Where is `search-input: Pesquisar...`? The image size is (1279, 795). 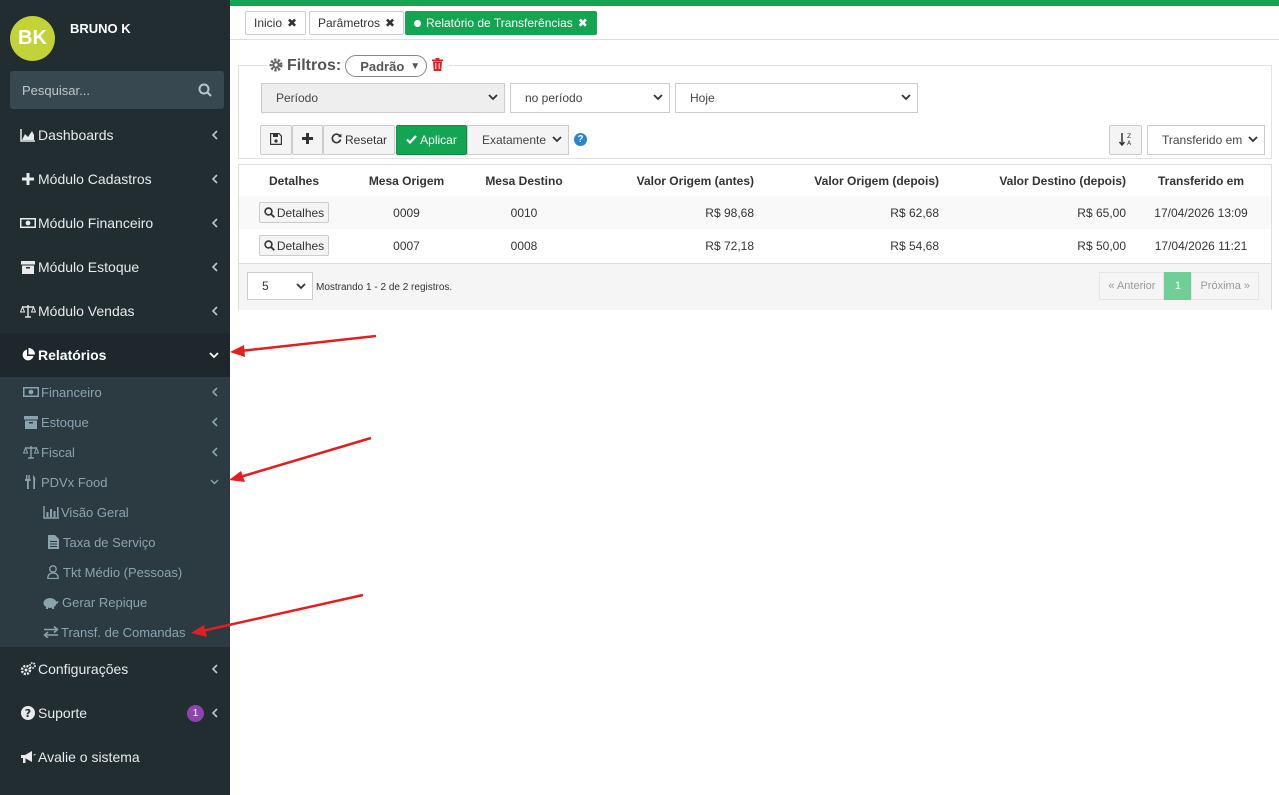
search-input: Pesquisar... is located at coordinates (110, 90).